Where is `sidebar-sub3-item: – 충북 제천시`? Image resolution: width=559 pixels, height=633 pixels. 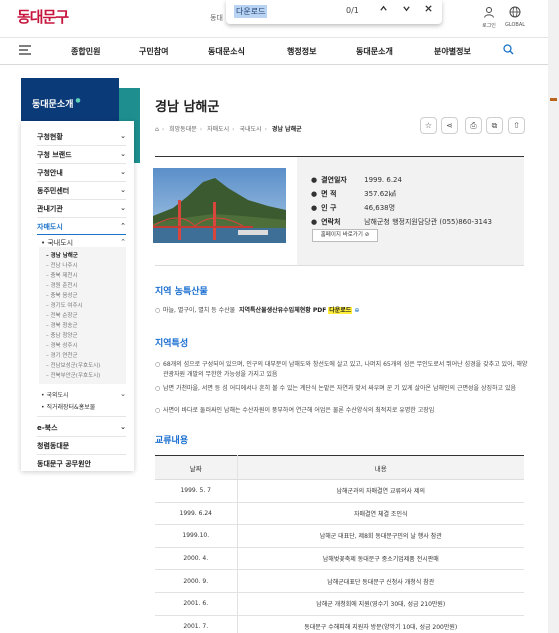 sidebar-sub3-item: – 충북 제천시 is located at coordinates (62, 275).